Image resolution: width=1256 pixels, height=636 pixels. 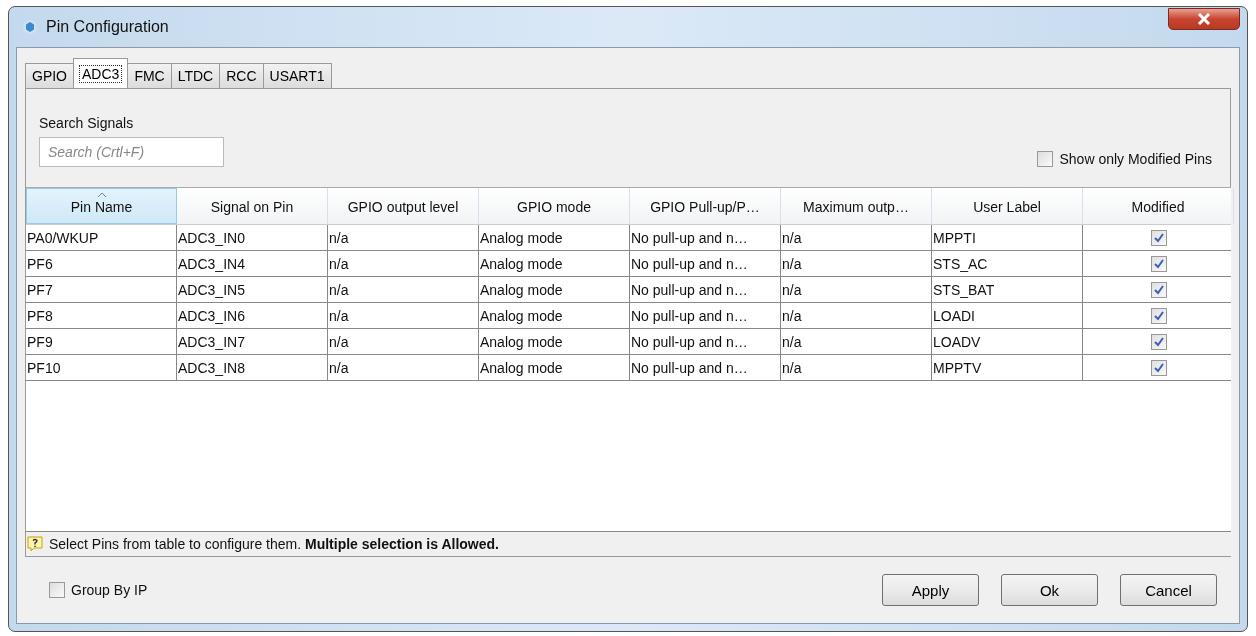 I want to click on table-cell: PF10, so click(x=101, y=367).